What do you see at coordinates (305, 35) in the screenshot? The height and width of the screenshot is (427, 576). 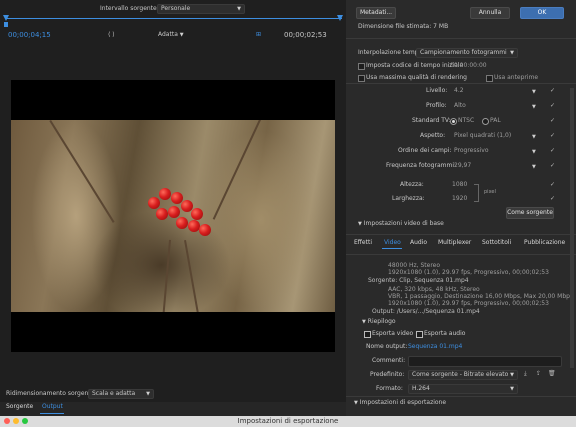 I see `duration-timecode: 00;00;02;53` at bounding box center [305, 35].